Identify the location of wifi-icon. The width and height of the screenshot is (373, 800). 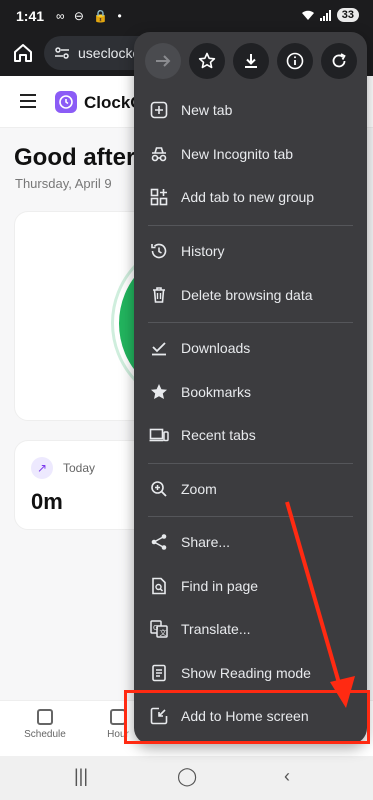
(307, 15).